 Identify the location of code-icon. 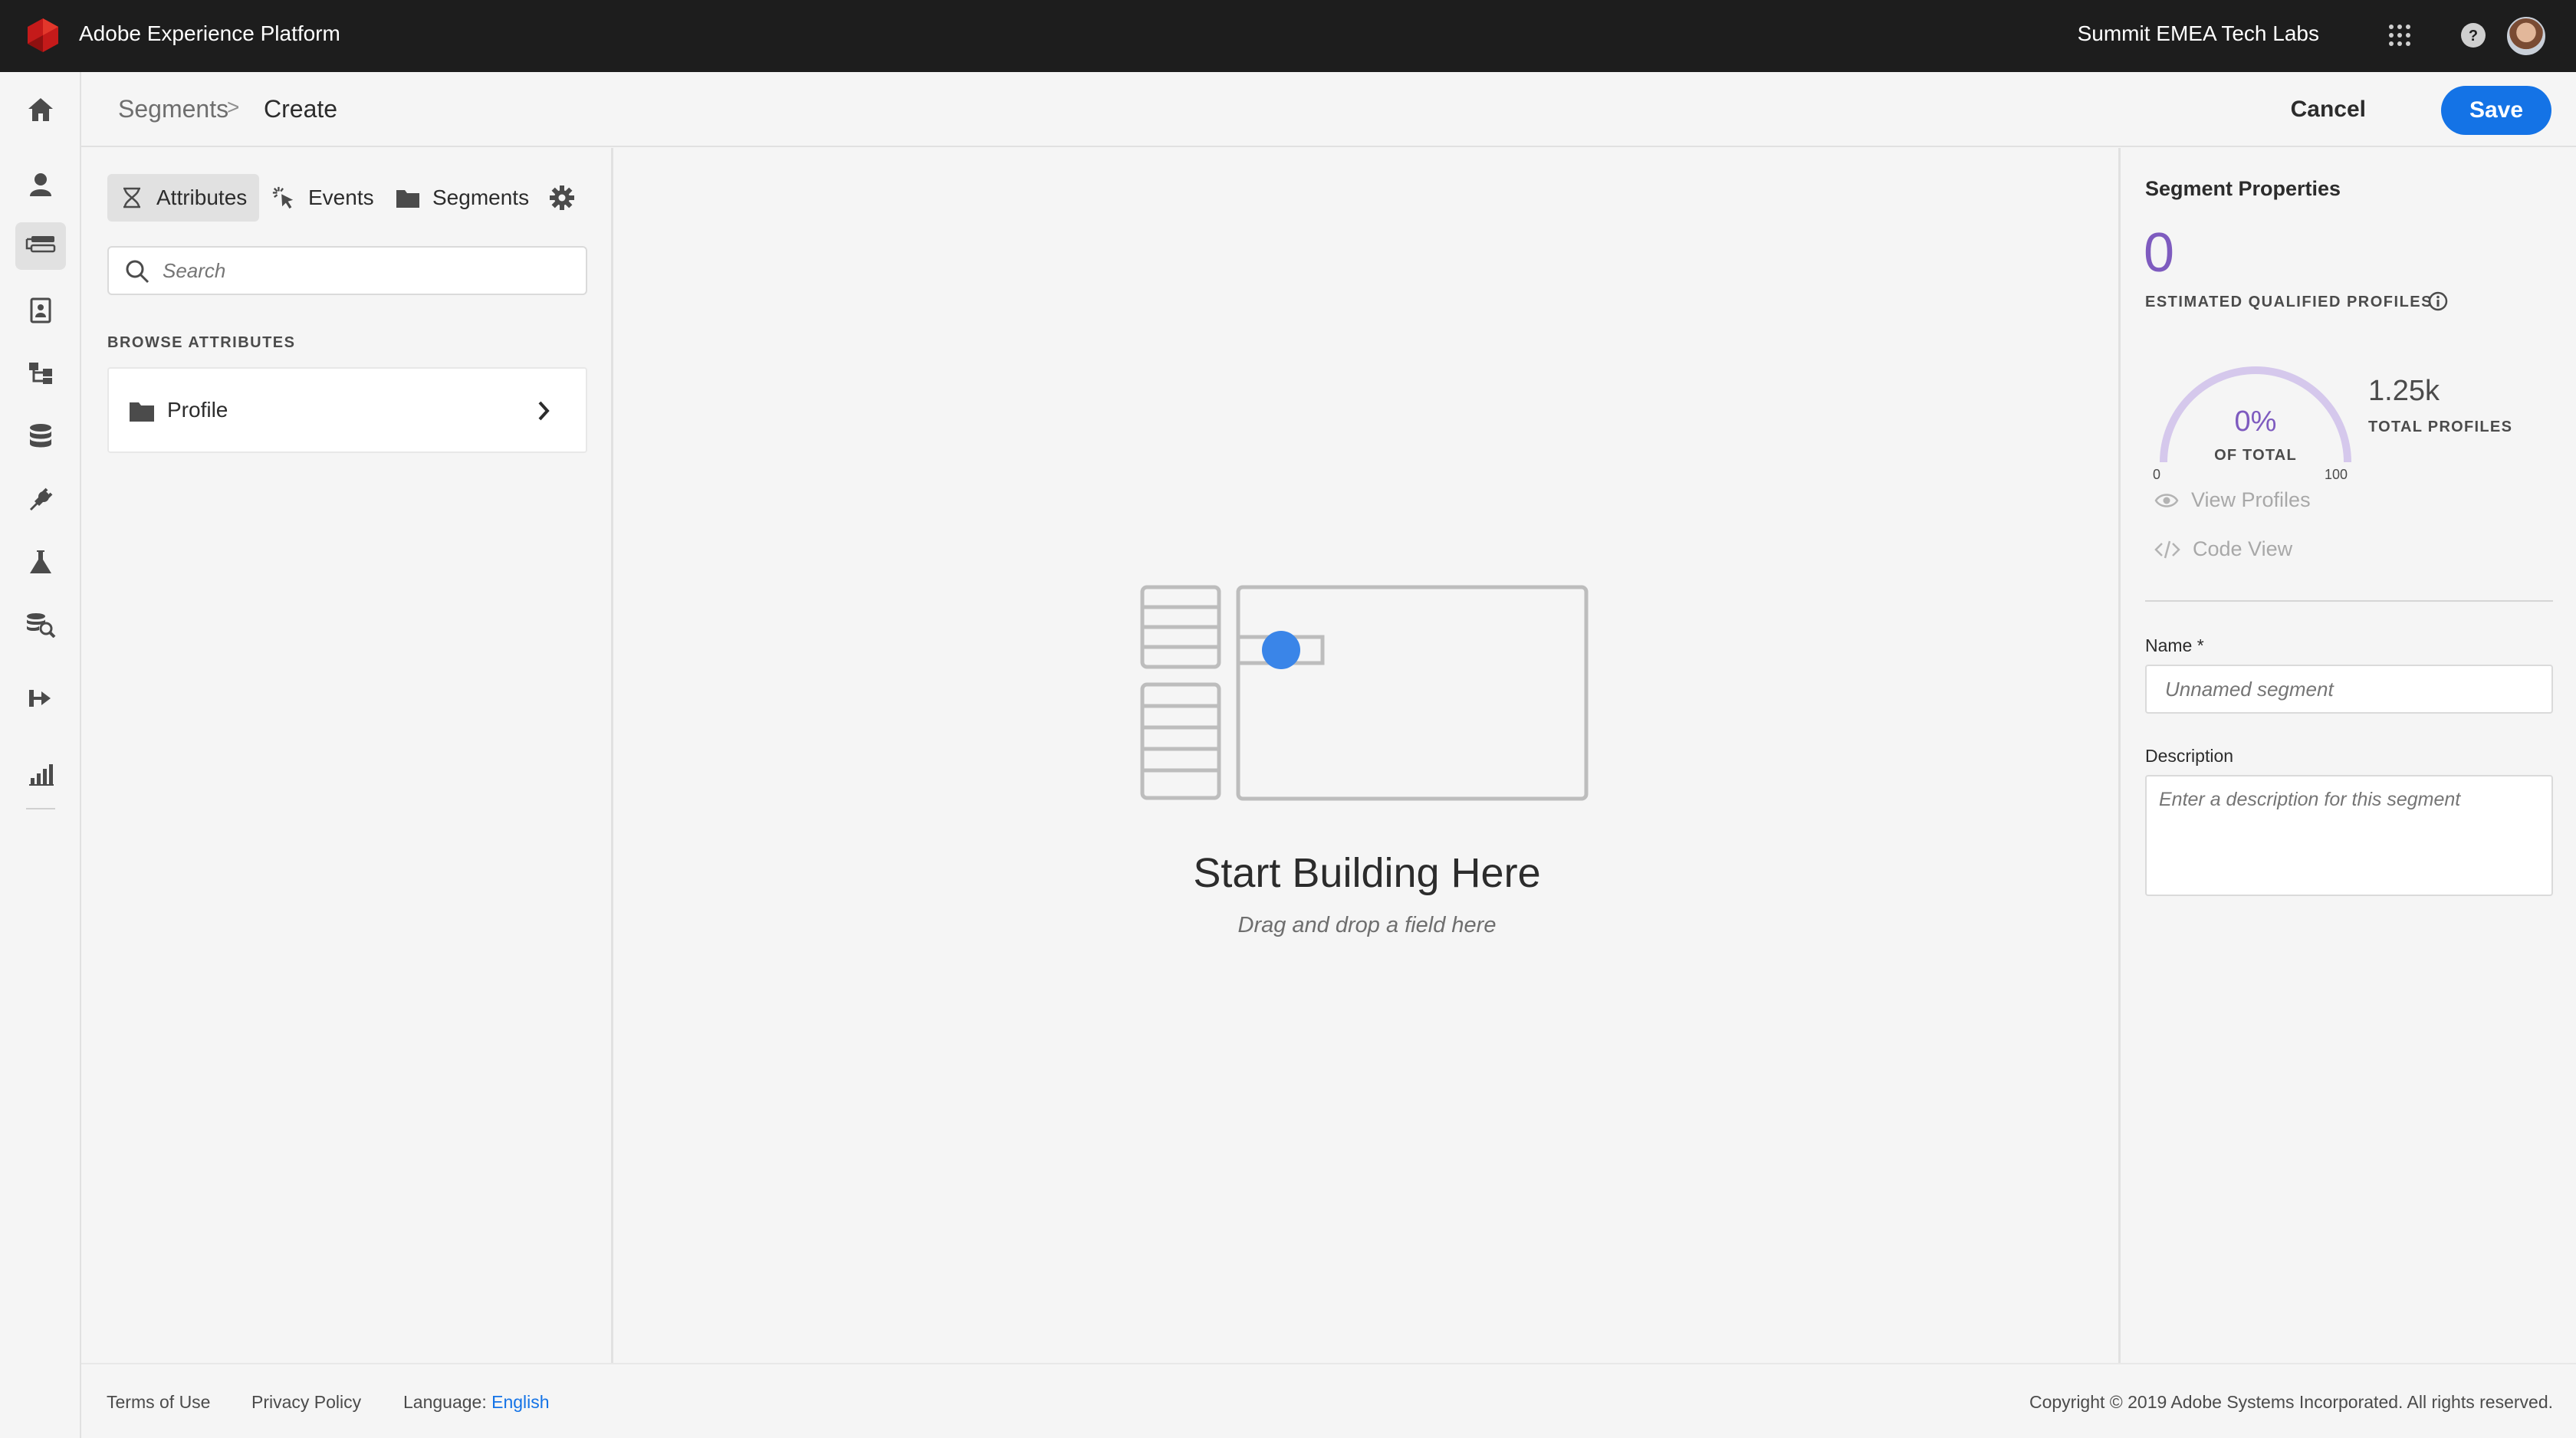
(2167, 549).